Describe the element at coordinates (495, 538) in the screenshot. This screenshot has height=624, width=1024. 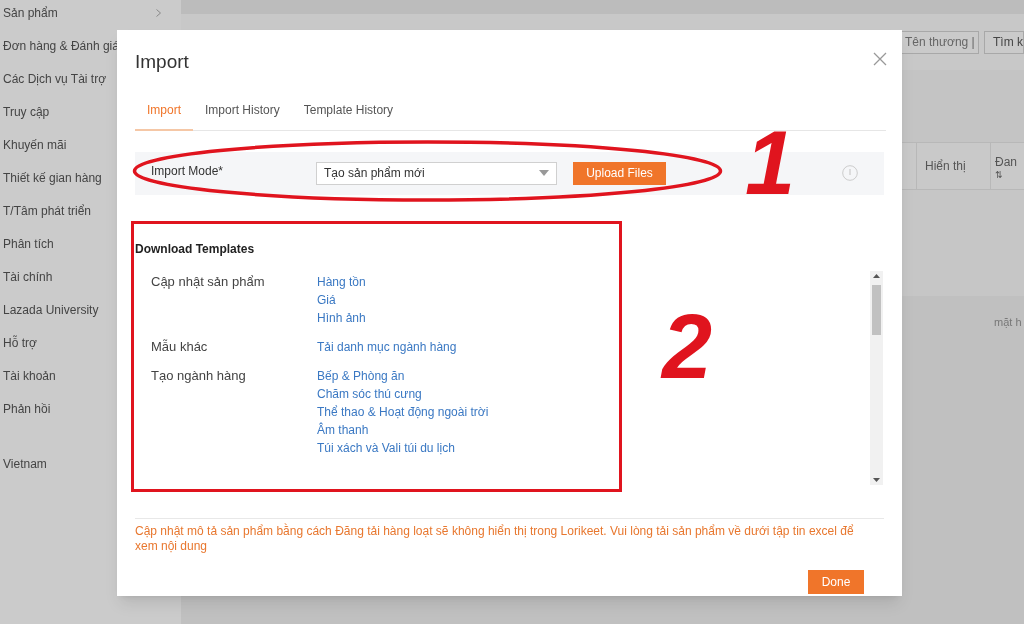
I see `notice-text: Cập nhật mô tả sản phẩm bằng cách Đăng tải hàng loạt sẽ không hiển thị trong Lorikeet. Vui lòng tải sản phẩm về dưới tập tin excel để xem nội dung` at that location.